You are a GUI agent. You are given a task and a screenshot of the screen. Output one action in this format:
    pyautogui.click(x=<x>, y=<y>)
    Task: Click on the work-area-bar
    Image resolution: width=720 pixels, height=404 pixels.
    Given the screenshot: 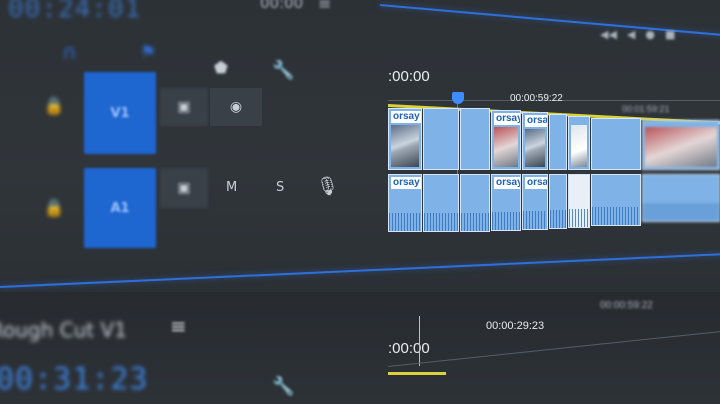 What is the action you would take?
    pyautogui.click(x=417, y=373)
    